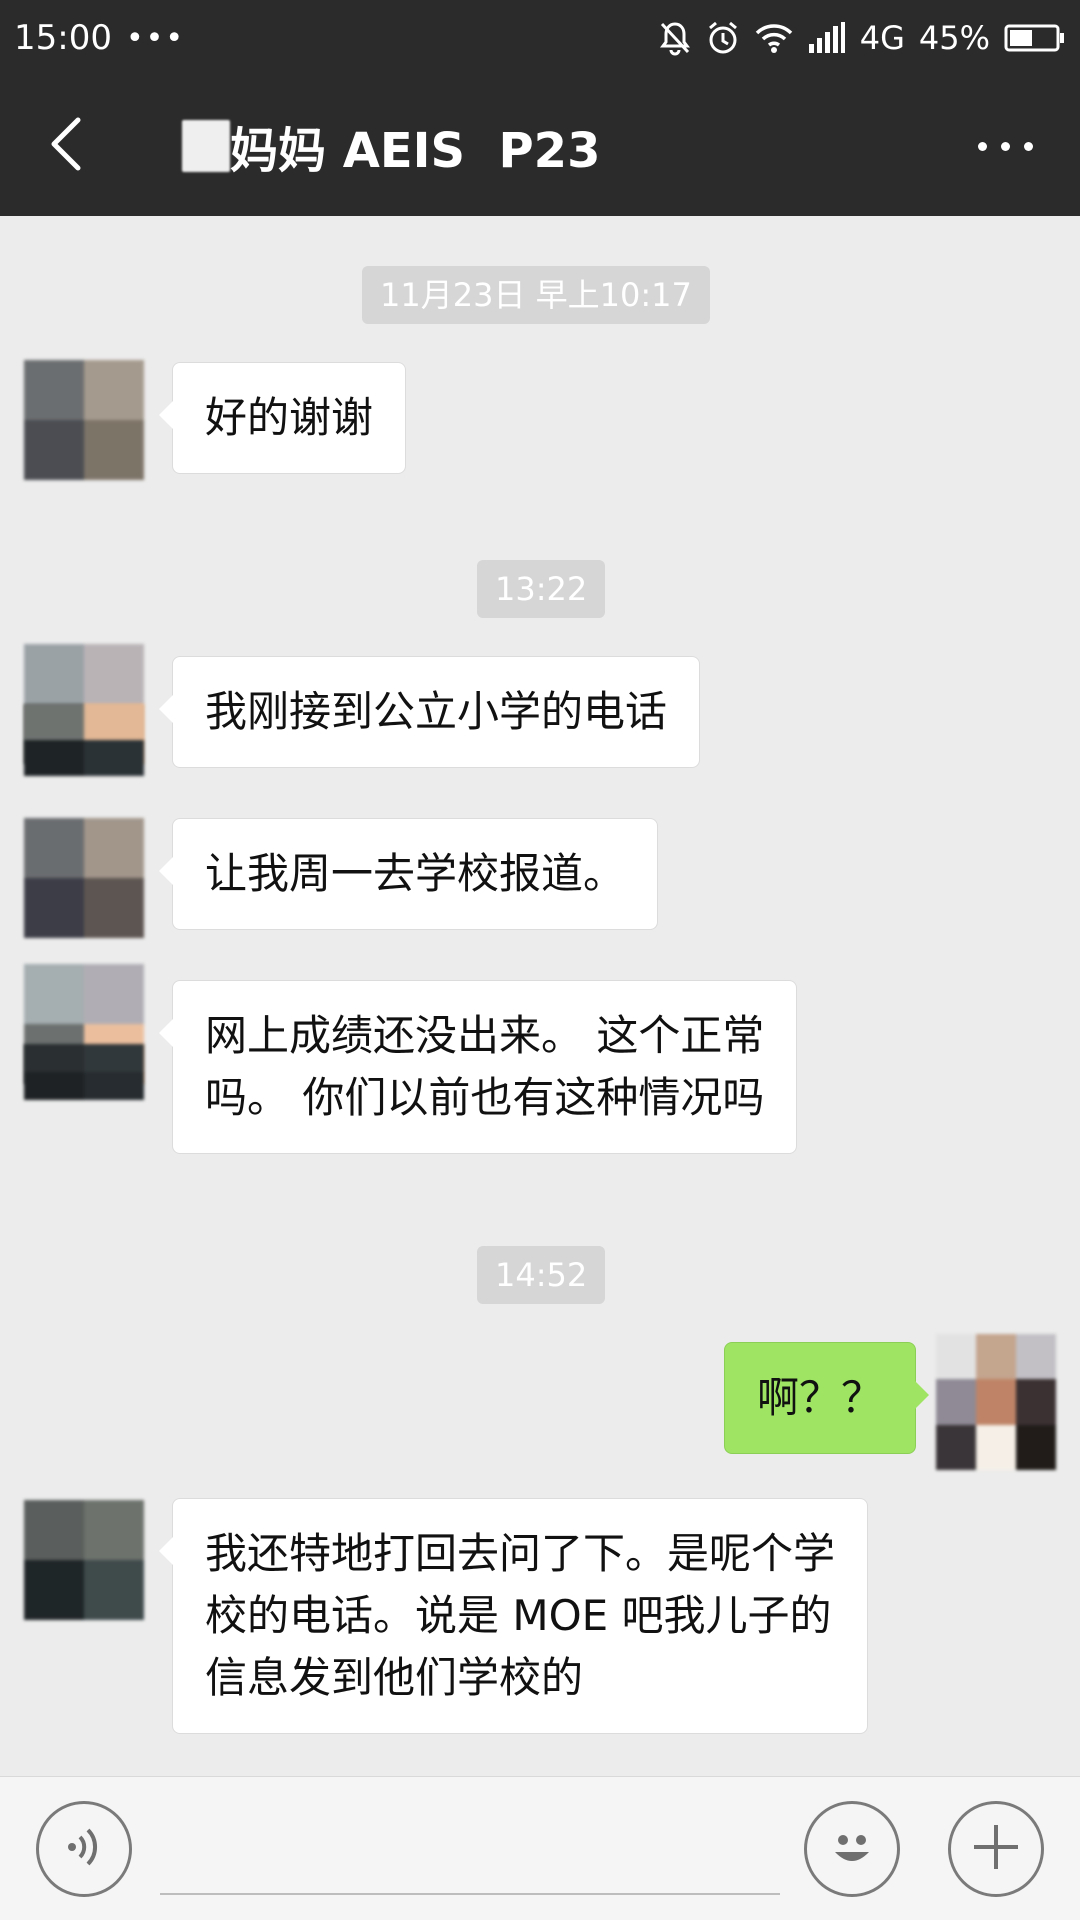 Image resolution: width=1080 pixels, height=1920 pixels. What do you see at coordinates (289, 417) in the screenshot?
I see `message-text: 好的谢谢` at bounding box center [289, 417].